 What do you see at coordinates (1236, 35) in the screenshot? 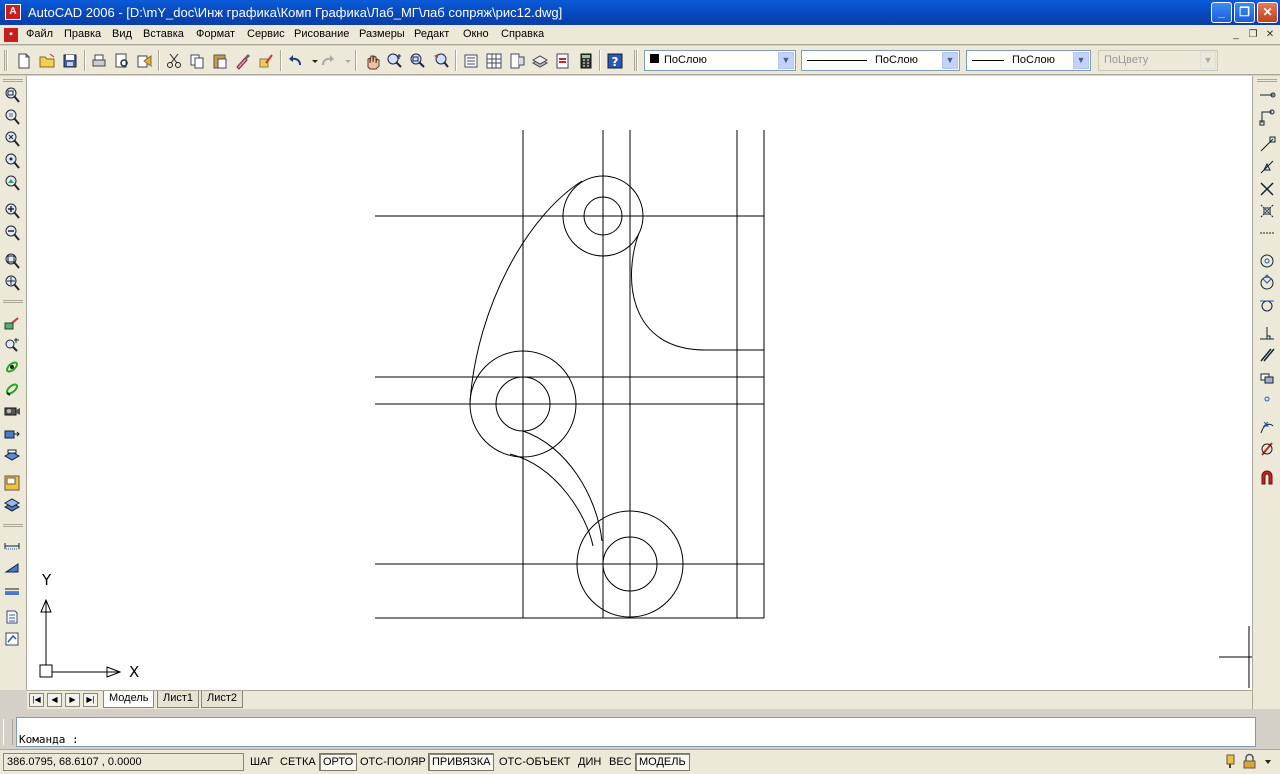
I see `doc-minimize-icon: _` at bounding box center [1236, 35].